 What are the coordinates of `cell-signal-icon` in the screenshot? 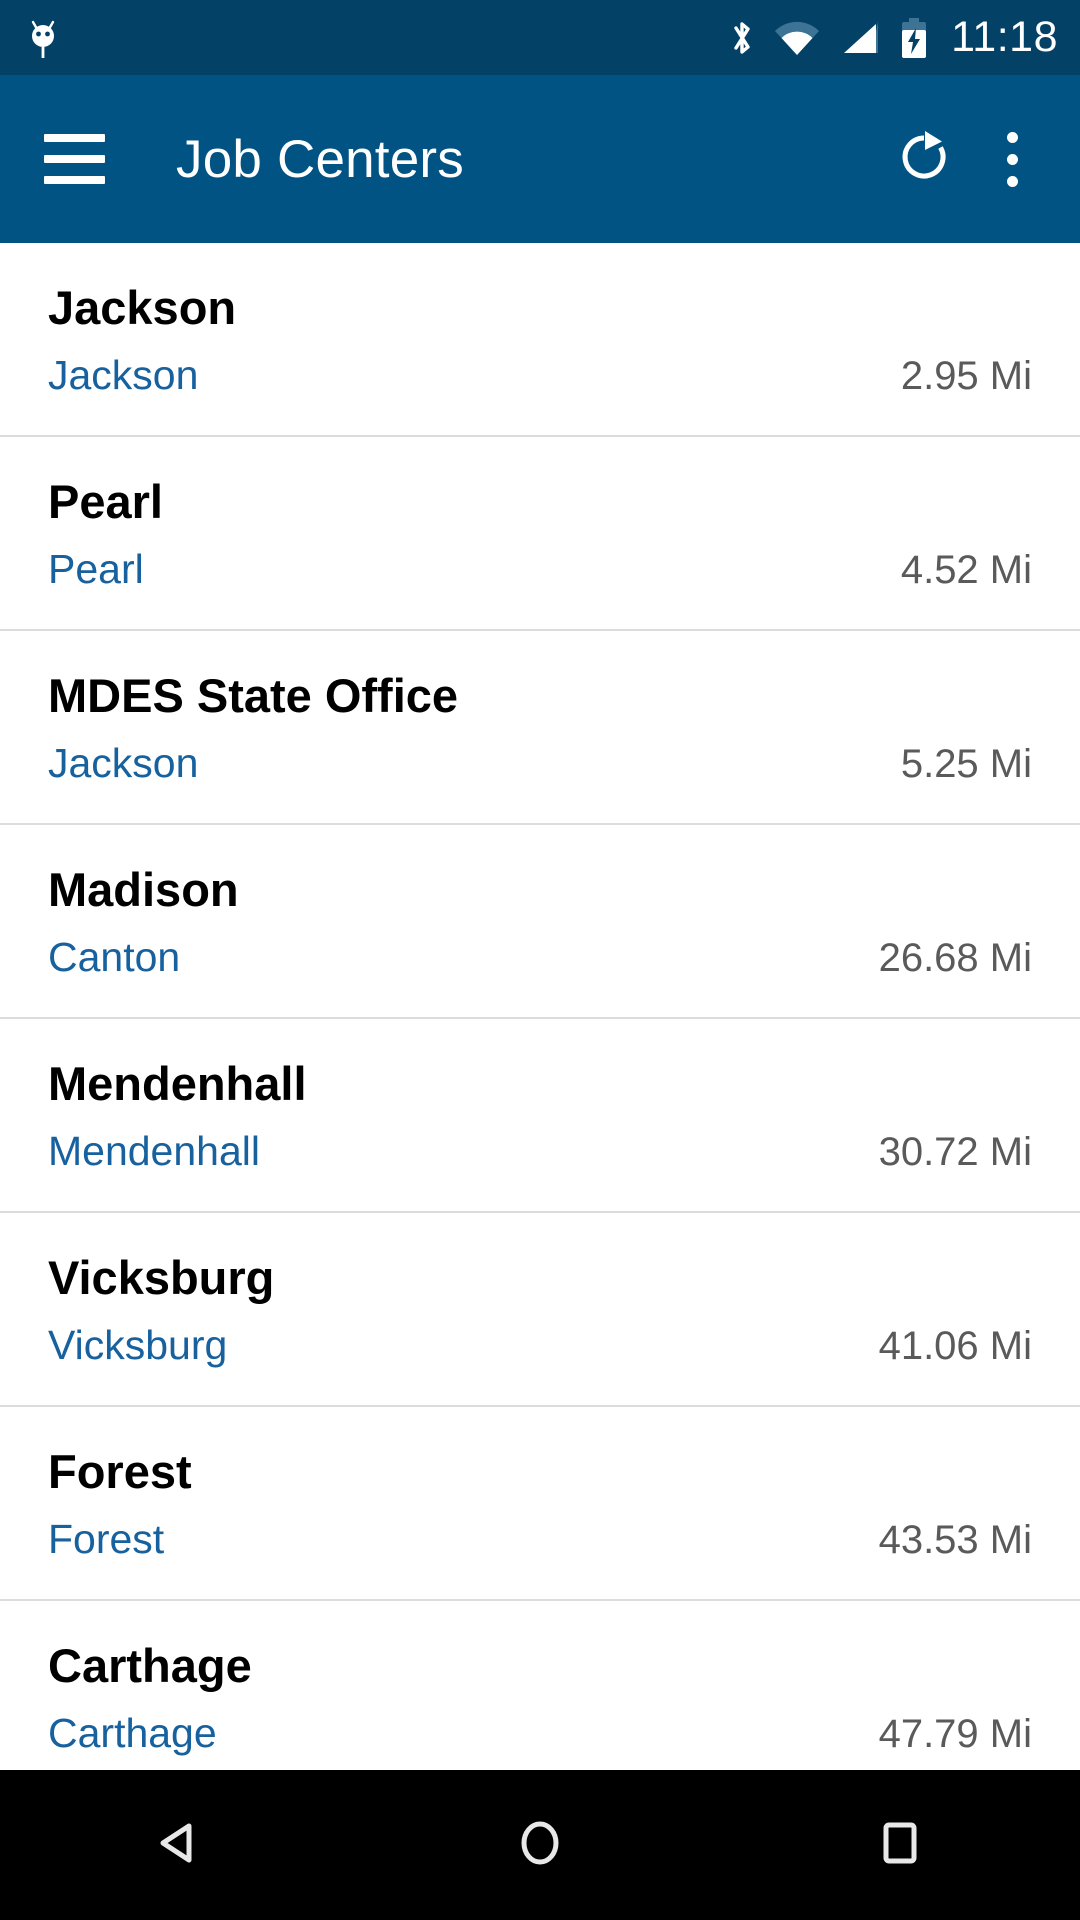 It's located at (860, 38).